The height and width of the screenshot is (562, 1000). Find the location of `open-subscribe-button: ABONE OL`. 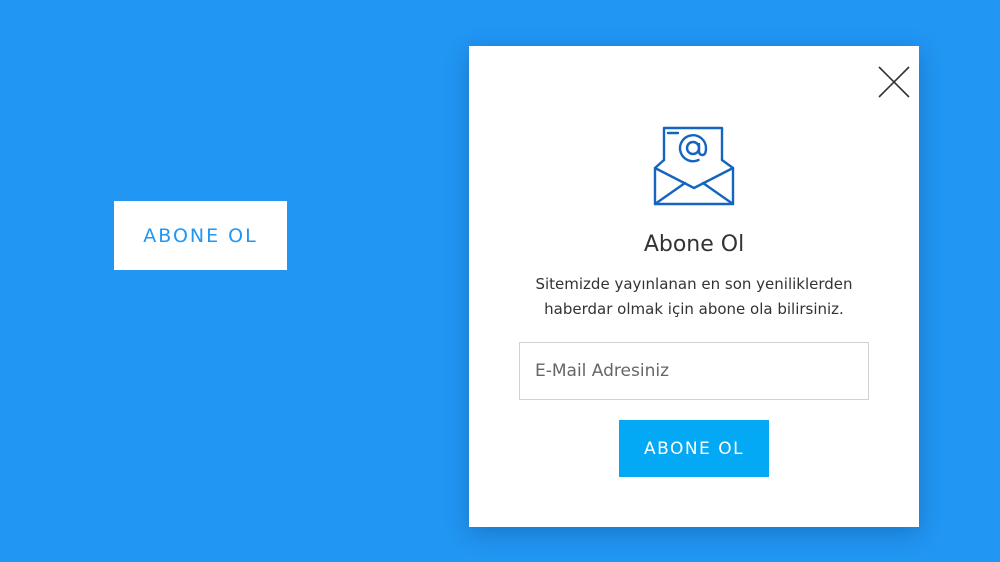

open-subscribe-button: ABONE OL is located at coordinates (200, 235).